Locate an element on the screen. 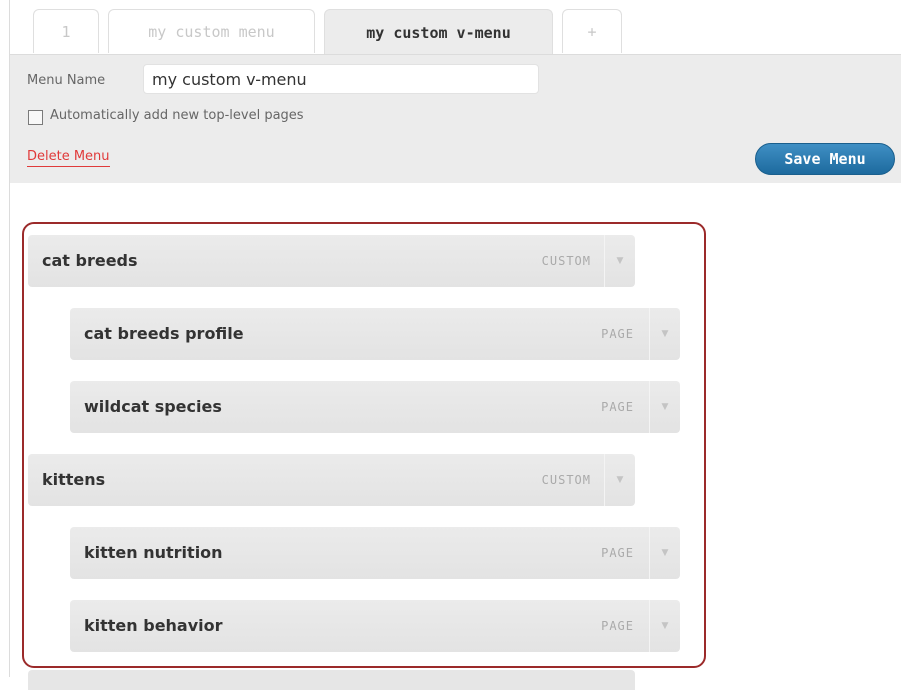 The image size is (901, 690). menu-item-title: cat breeds profile is located at coordinates (164, 333).